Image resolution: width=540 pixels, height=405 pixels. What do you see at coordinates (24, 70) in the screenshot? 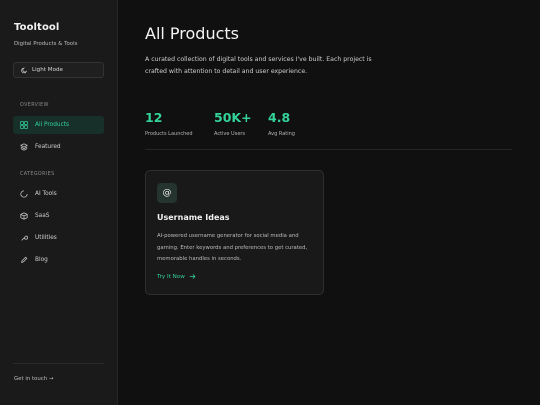
I see `moon-icon` at bounding box center [24, 70].